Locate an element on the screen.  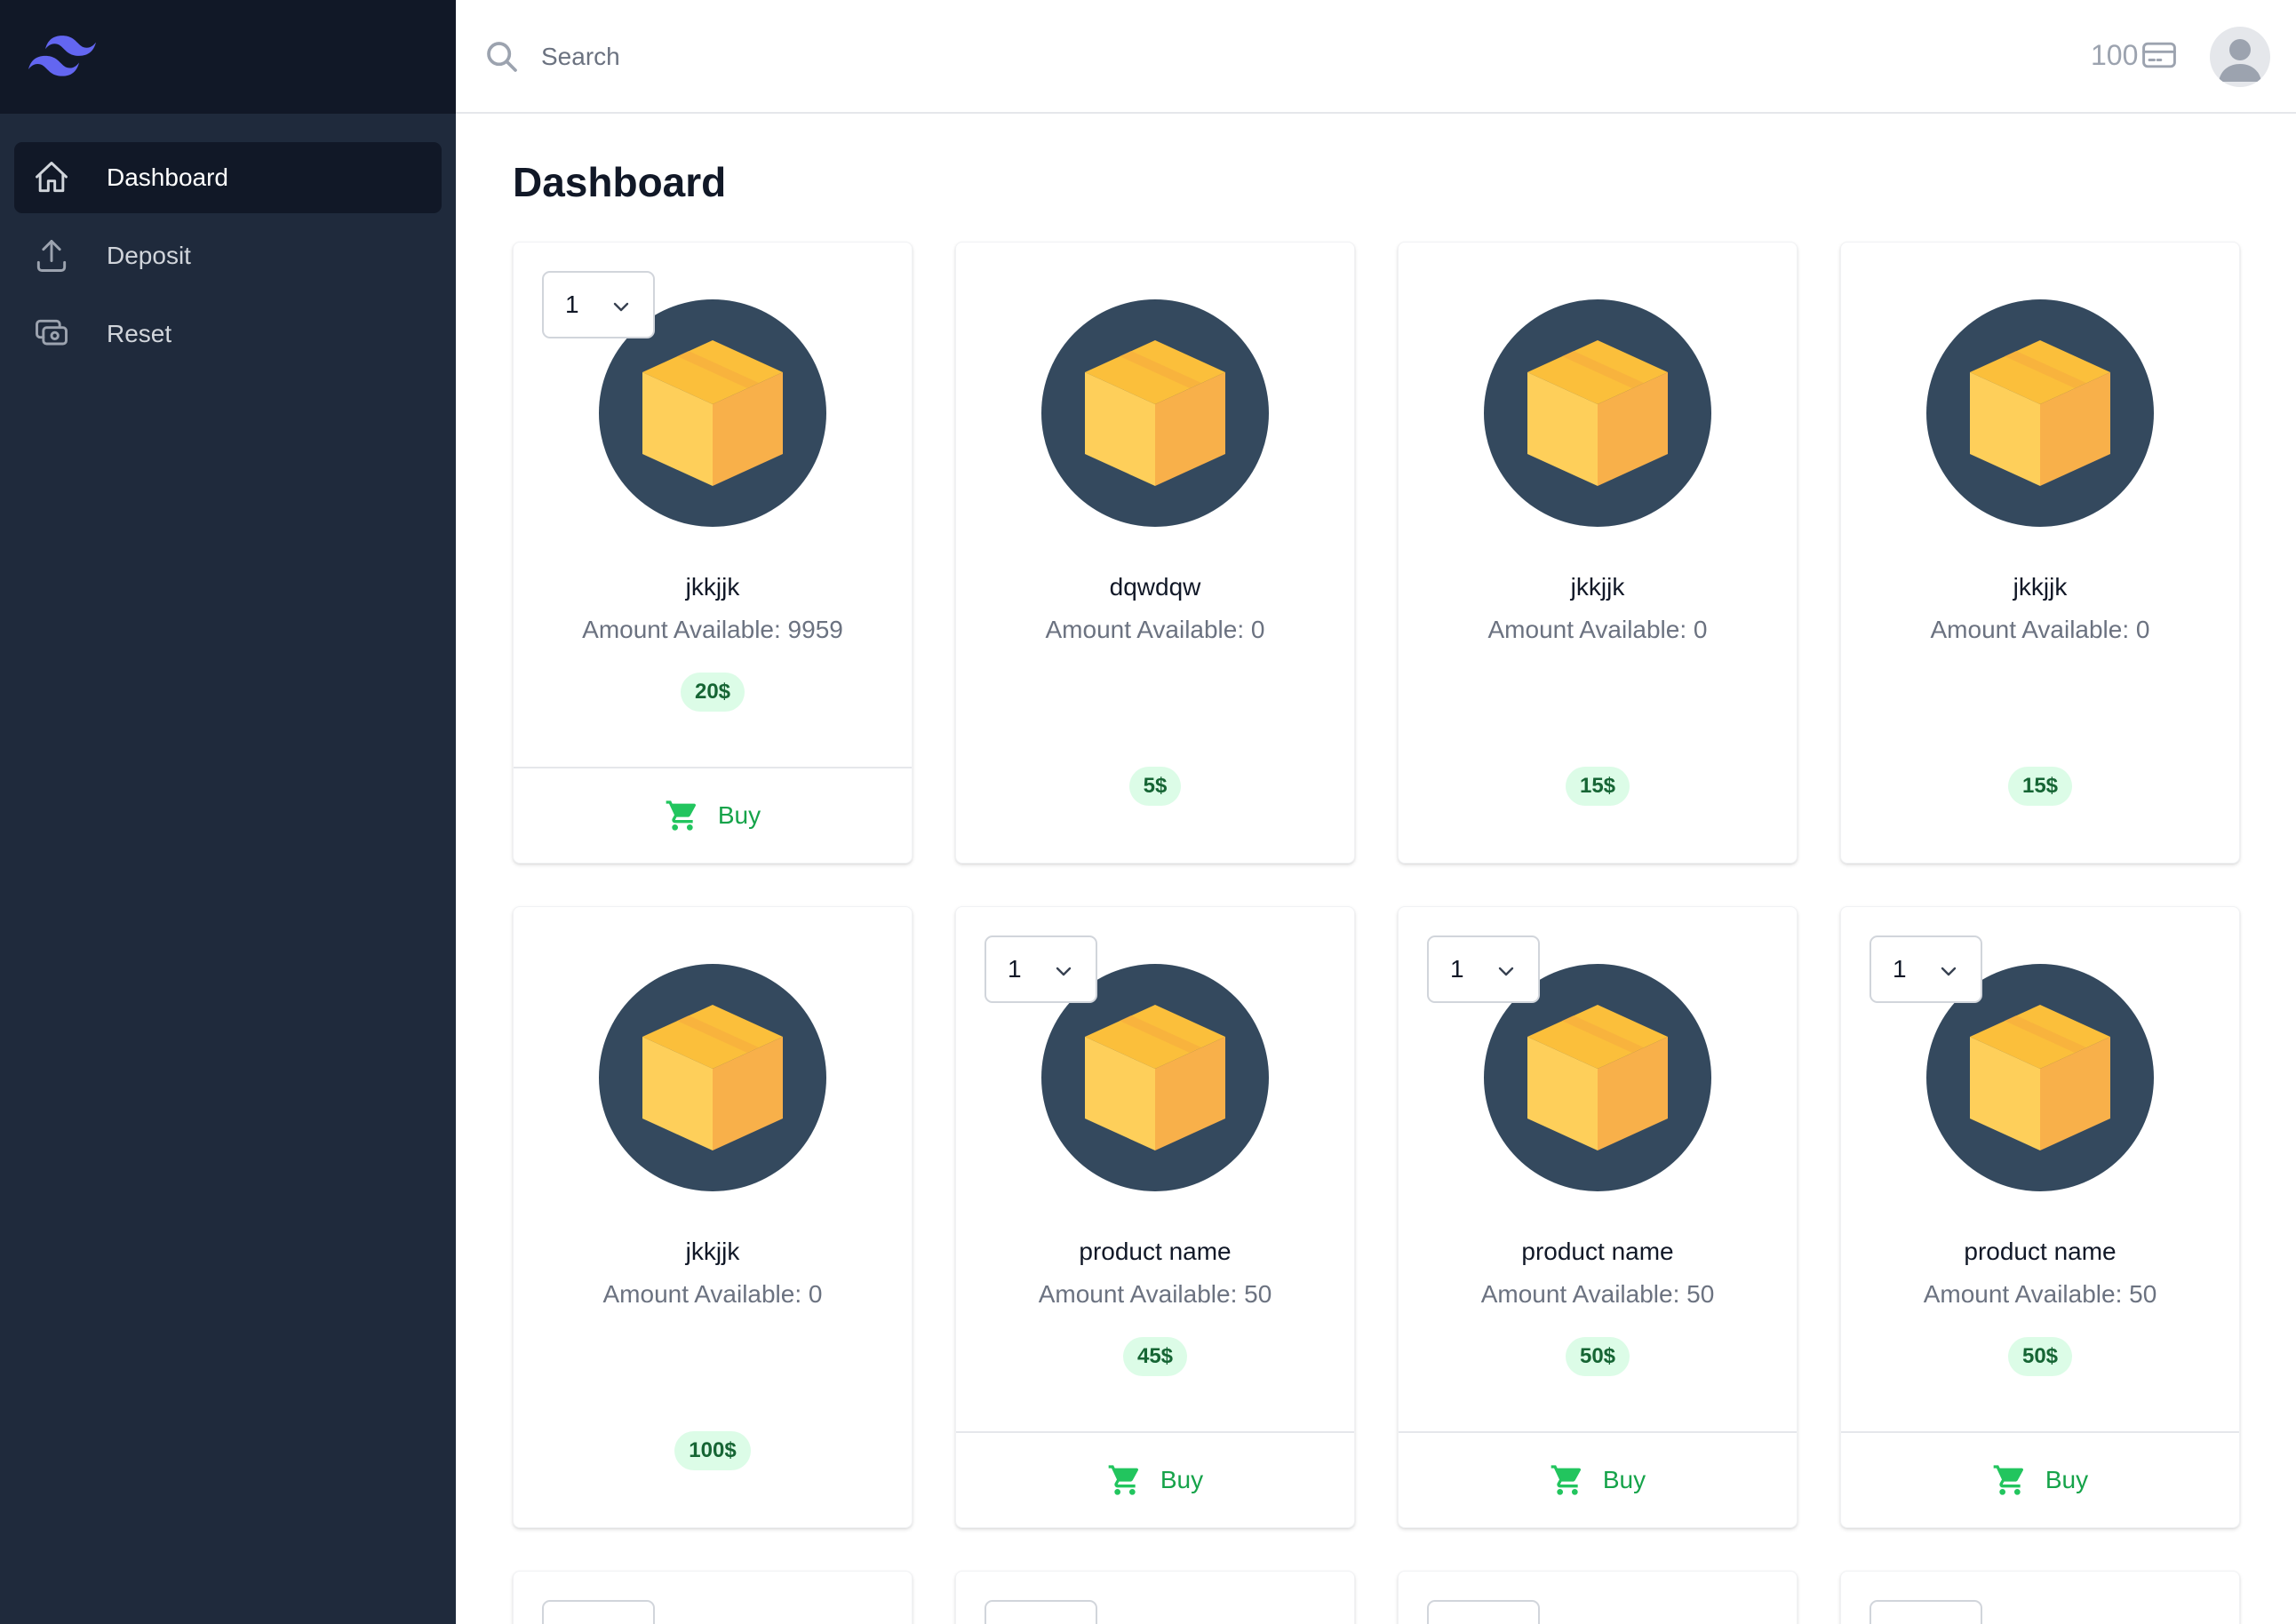
price-badge: 5$ is located at coordinates (1155, 786).